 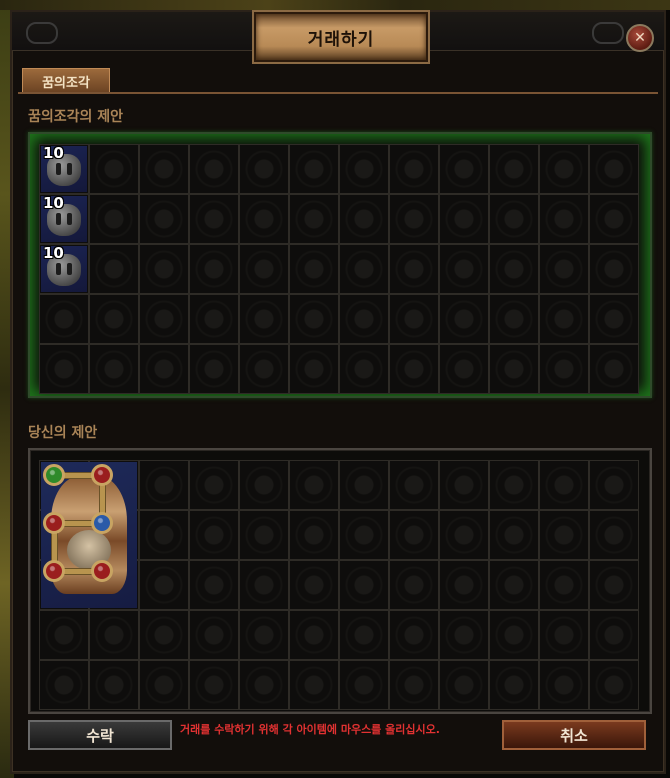 What do you see at coordinates (89, 535) in the screenshot?
I see `body-armour-item` at bounding box center [89, 535].